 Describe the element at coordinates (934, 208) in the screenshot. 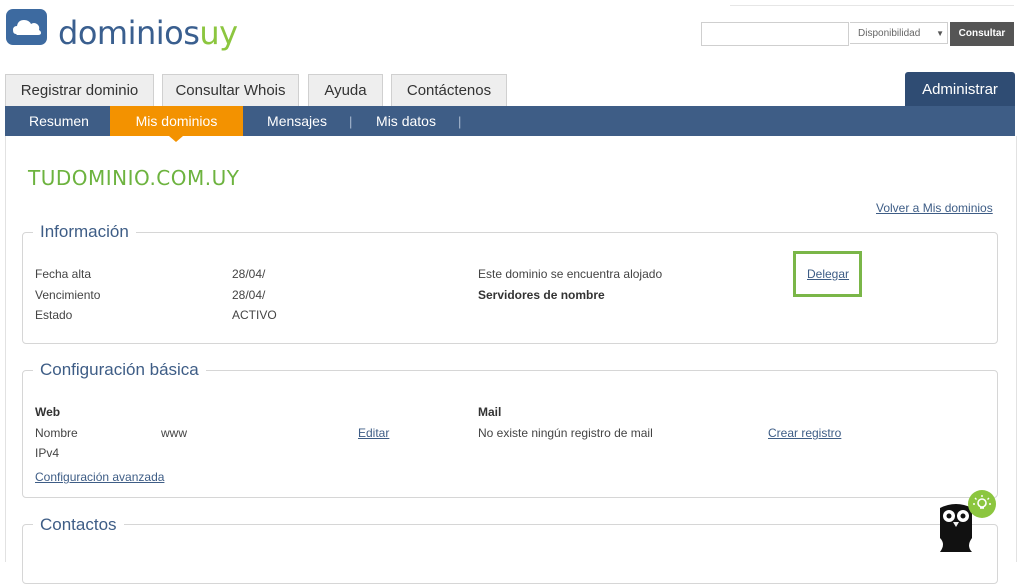

I see `back-to-domains-link: Volver a Mis dominios` at that location.